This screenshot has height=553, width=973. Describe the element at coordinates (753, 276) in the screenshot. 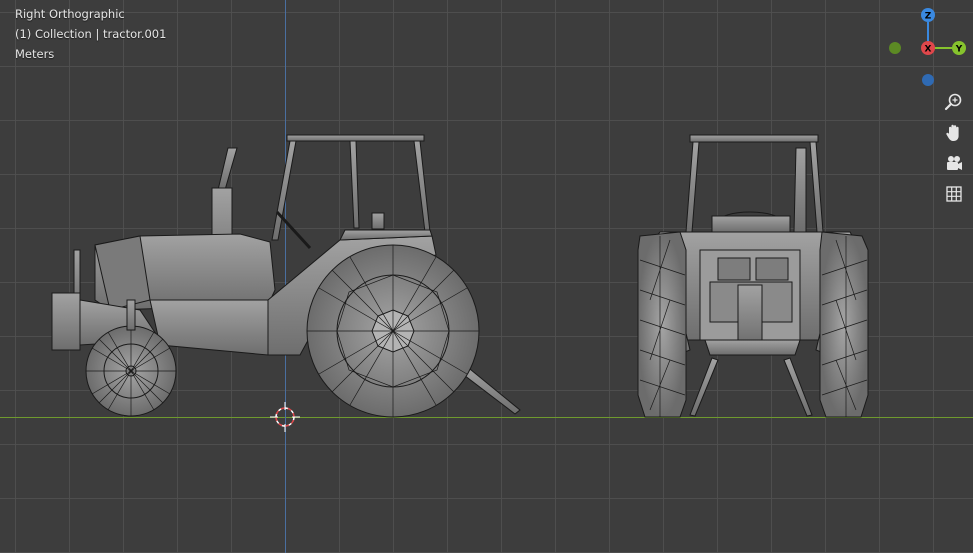

I see `tractor-rear-view` at that location.